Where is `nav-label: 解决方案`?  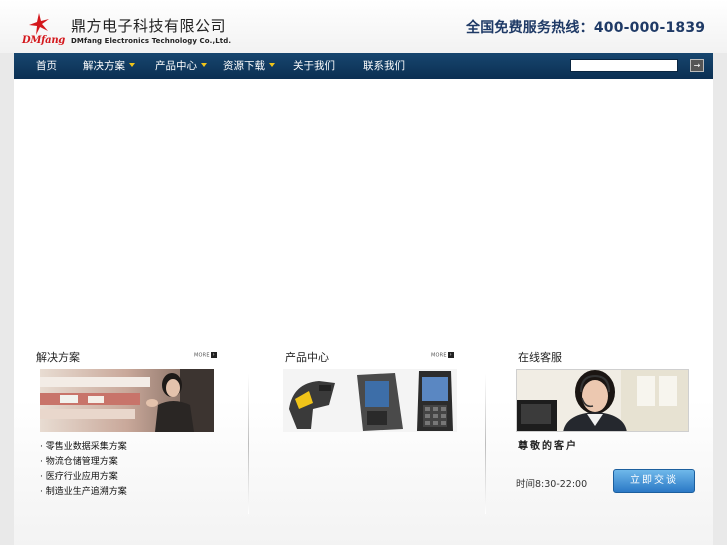 nav-label: 解决方案 is located at coordinates (104, 66).